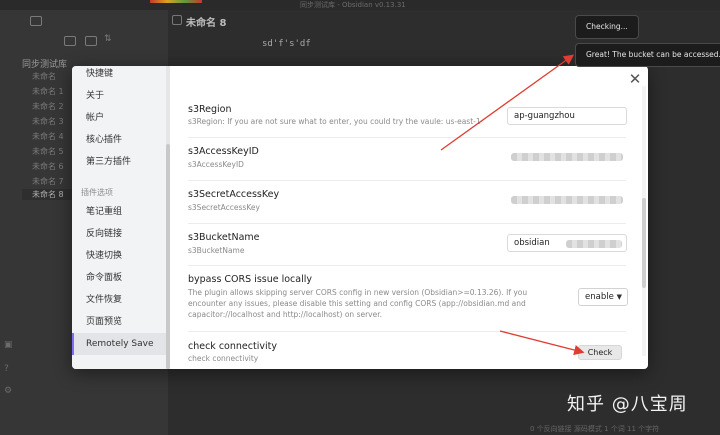  What do you see at coordinates (507, 102) in the screenshot?
I see `arrow-to-notice` at bounding box center [507, 102].